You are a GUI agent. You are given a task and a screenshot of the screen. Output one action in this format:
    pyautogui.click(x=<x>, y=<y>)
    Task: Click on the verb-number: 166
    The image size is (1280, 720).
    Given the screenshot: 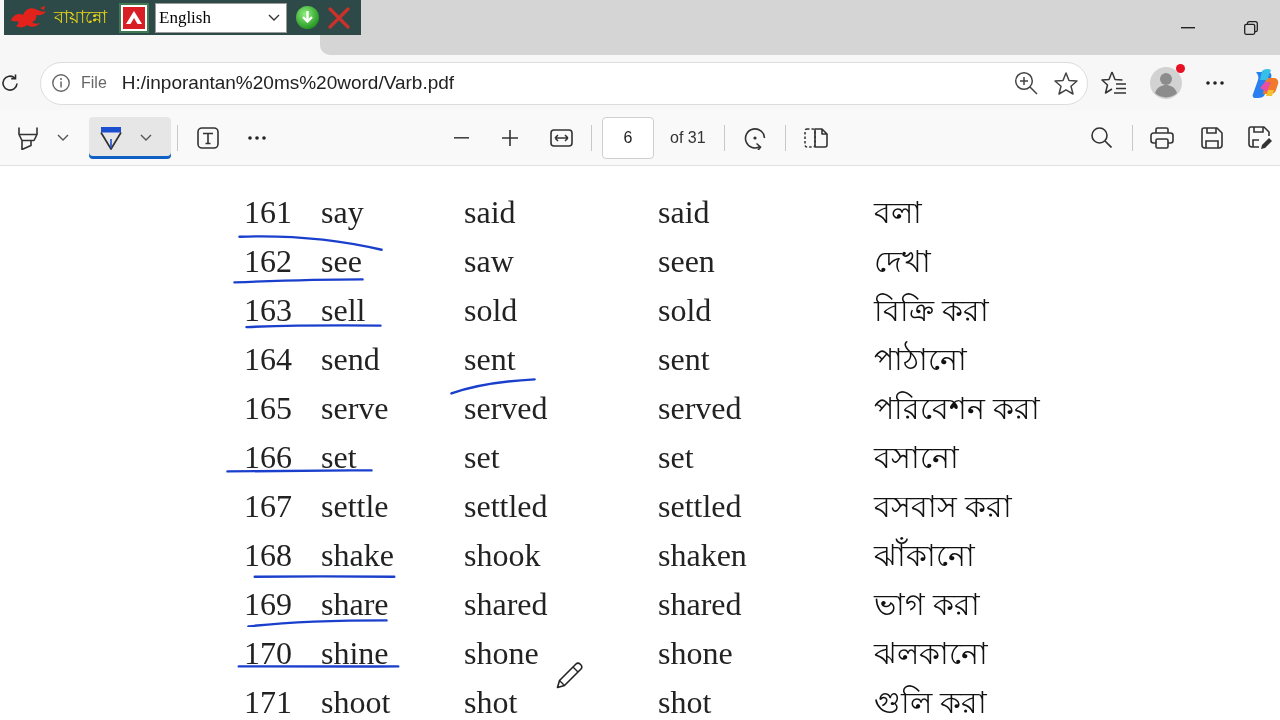 What is the action you would take?
    pyautogui.click(x=268, y=457)
    